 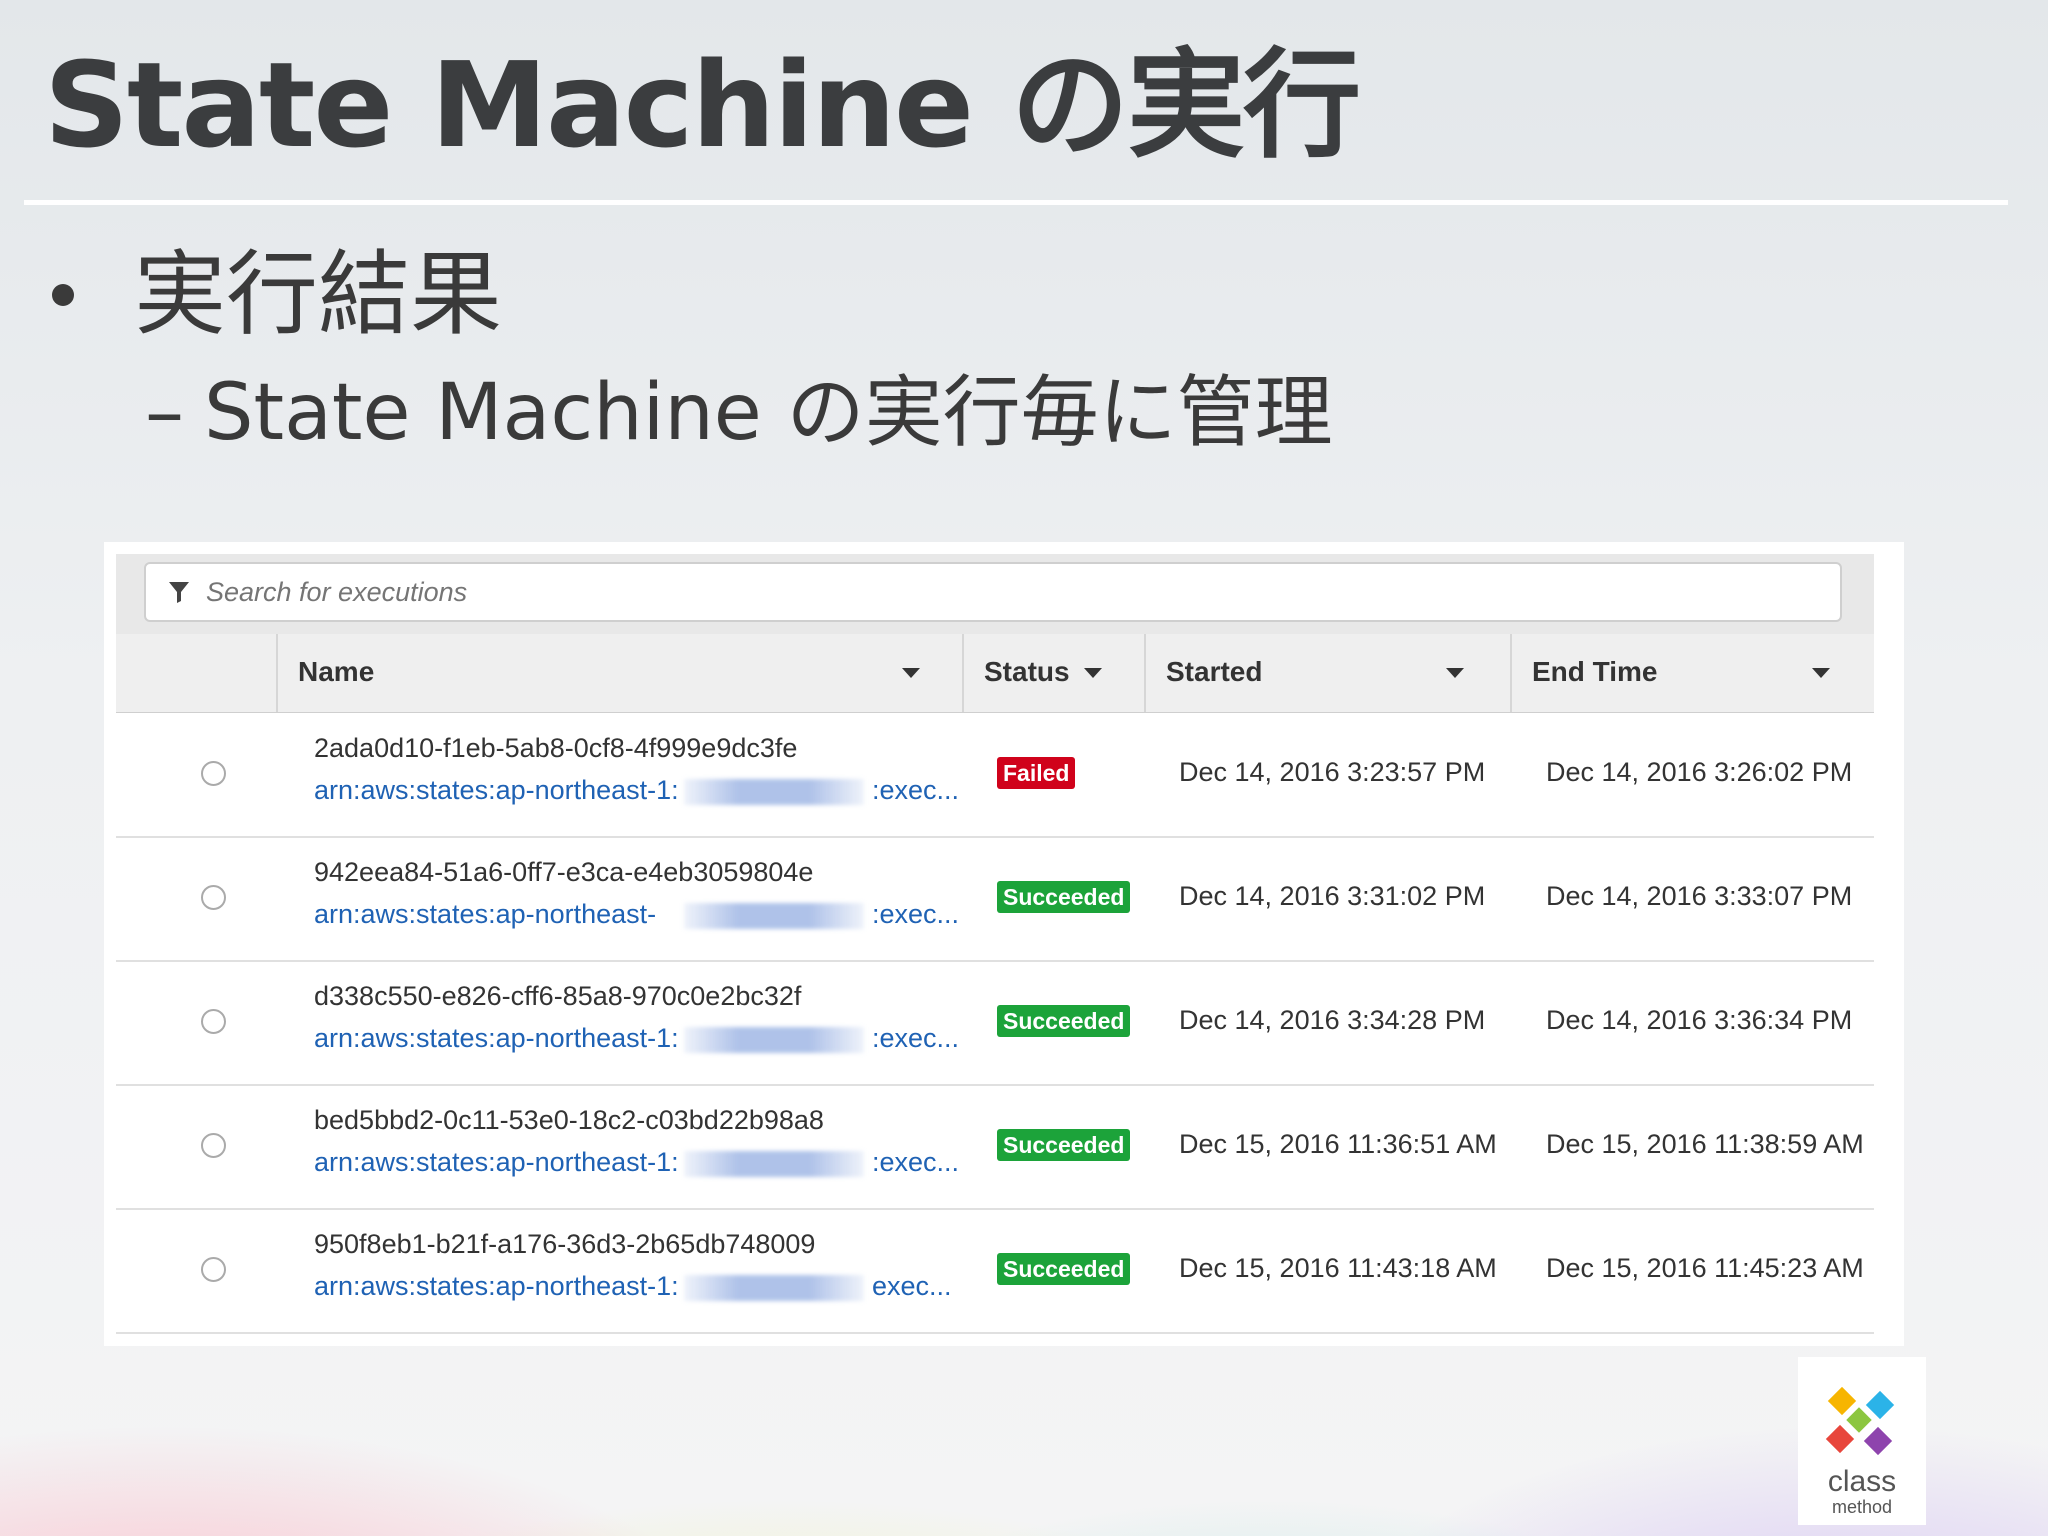 What do you see at coordinates (485, 914) in the screenshot?
I see `execution-arn-link: arn:aws:states:ap-northeast-` at bounding box center [485, 914].